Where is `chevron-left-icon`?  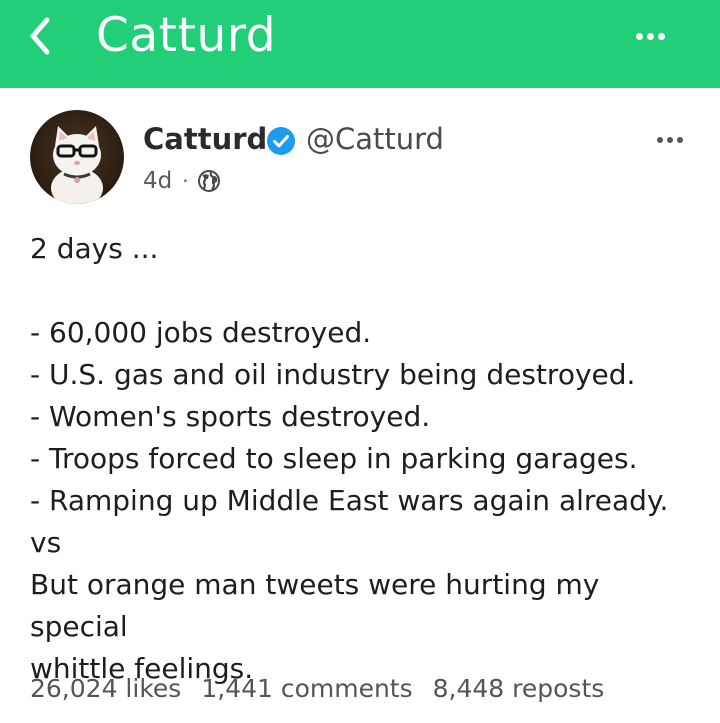 chevron-left-icon is located at coordinates (40, 36).